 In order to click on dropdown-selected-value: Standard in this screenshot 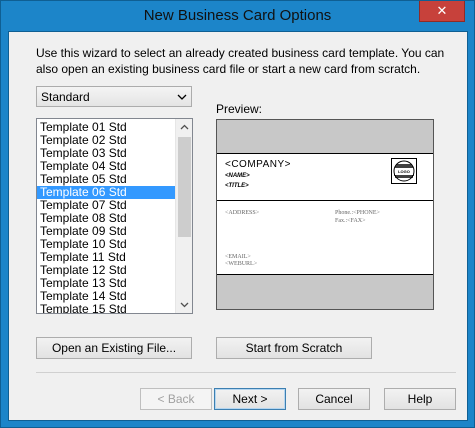, I will do `click(65, 97)`.